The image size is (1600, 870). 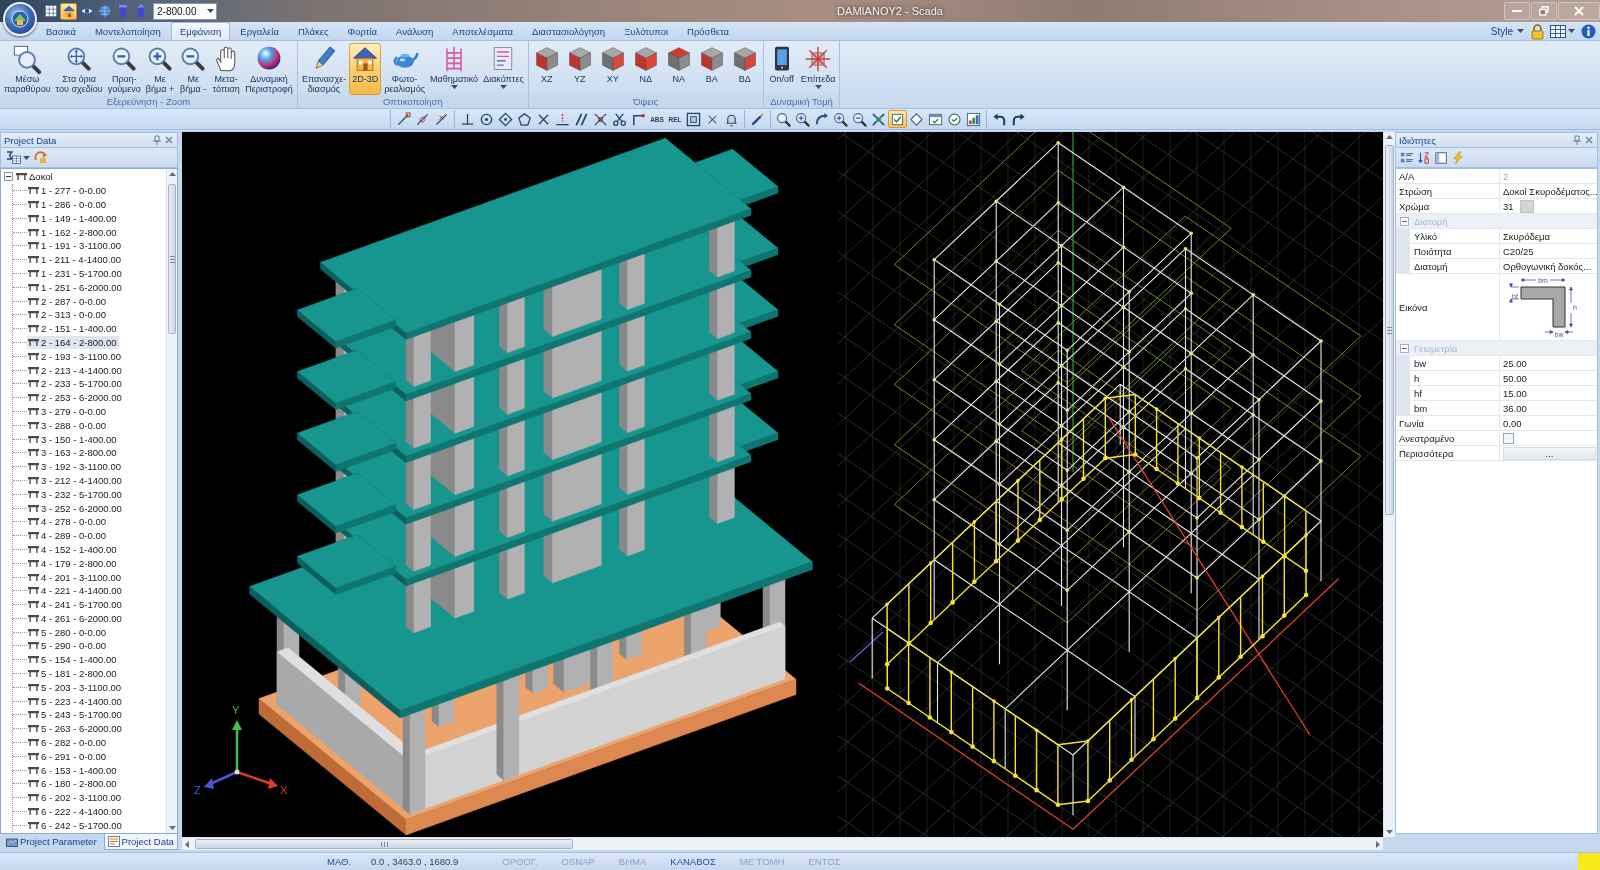 What do you see at coordinates (546, 69) in the screenshot?
I see `ribbon-button: XZ` at bounding box center [546, 69].